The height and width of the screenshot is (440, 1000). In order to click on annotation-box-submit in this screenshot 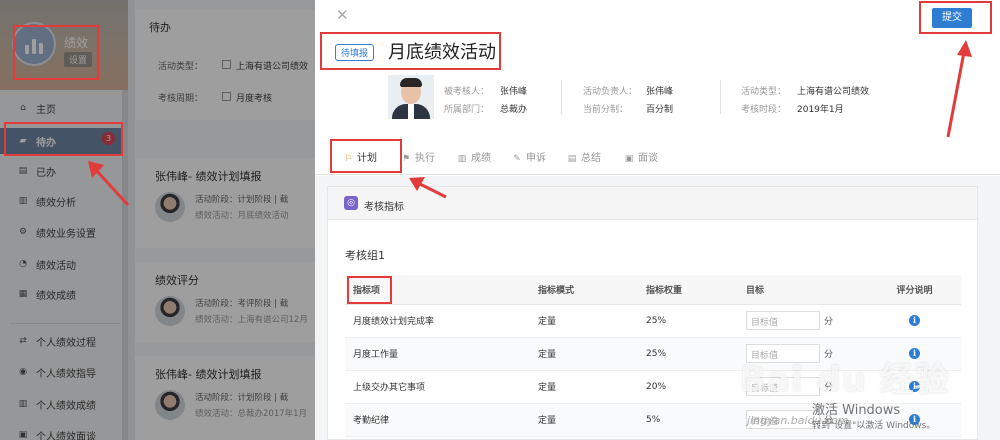, I will do `click(955, 17)`.